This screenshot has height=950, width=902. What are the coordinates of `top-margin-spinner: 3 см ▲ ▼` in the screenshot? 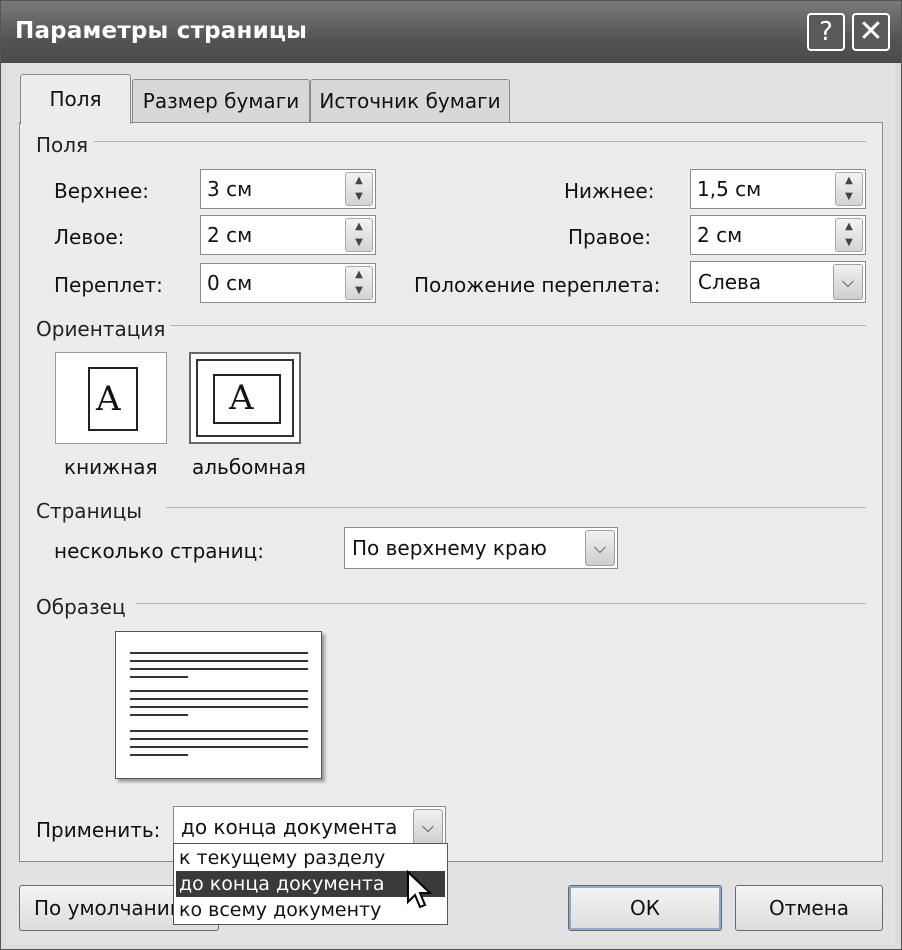 It's located at (288, 189).